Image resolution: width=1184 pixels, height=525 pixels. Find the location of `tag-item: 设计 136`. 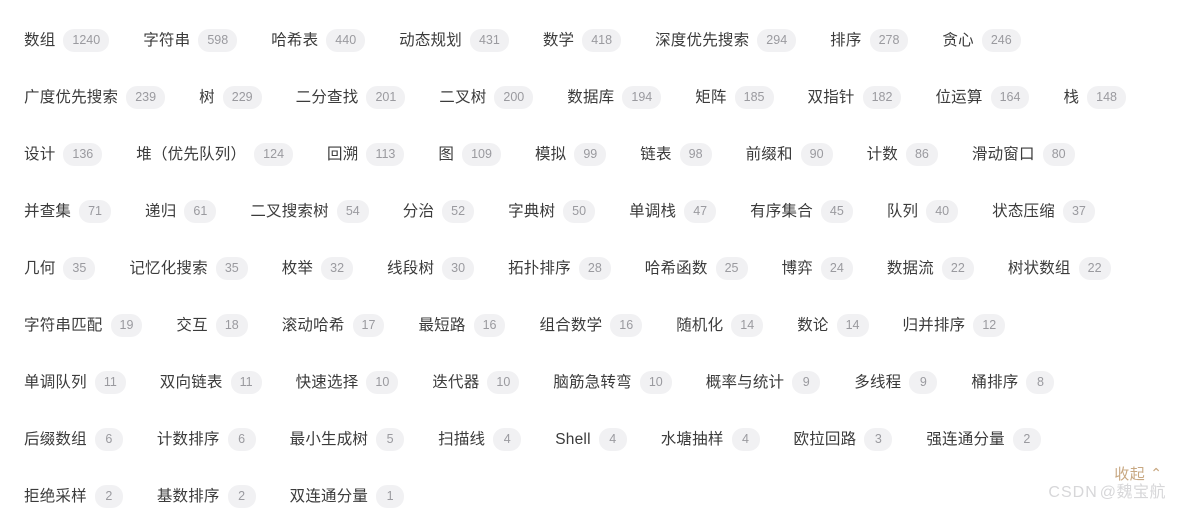

tag-item: 设计 136 is located at coordinates (63, 154).